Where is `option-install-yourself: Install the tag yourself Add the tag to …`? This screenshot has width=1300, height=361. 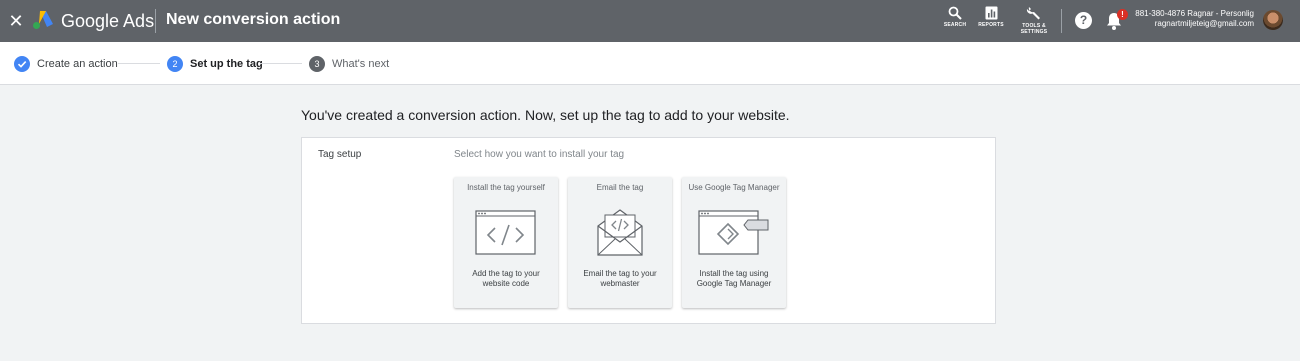 option-install-yourself: Install the tag yourself Add the tag to … is located at coordinates (506, 242).